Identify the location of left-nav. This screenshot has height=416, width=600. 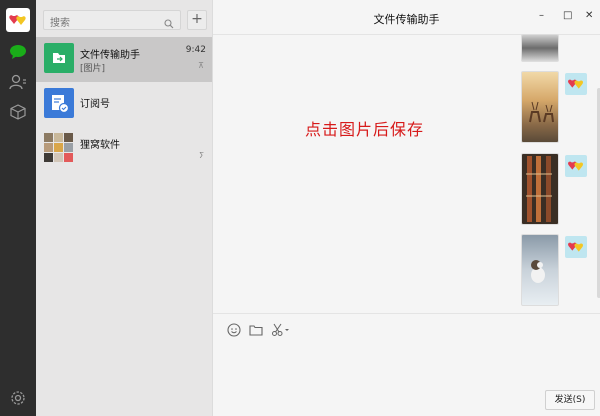
(18, 208).